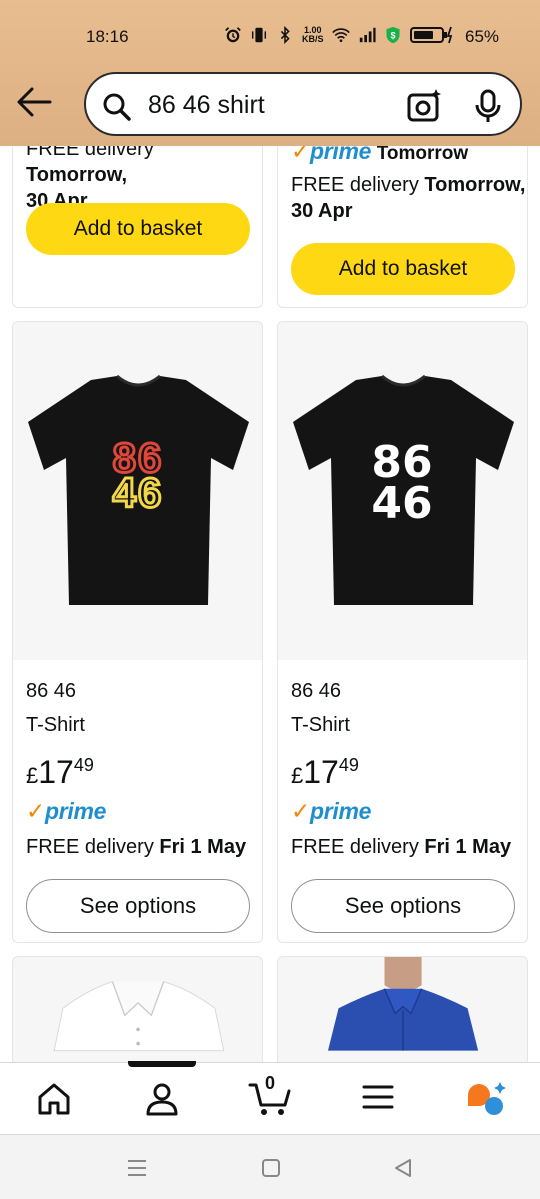  I want to click on wifi-icon, so click(340, 35).